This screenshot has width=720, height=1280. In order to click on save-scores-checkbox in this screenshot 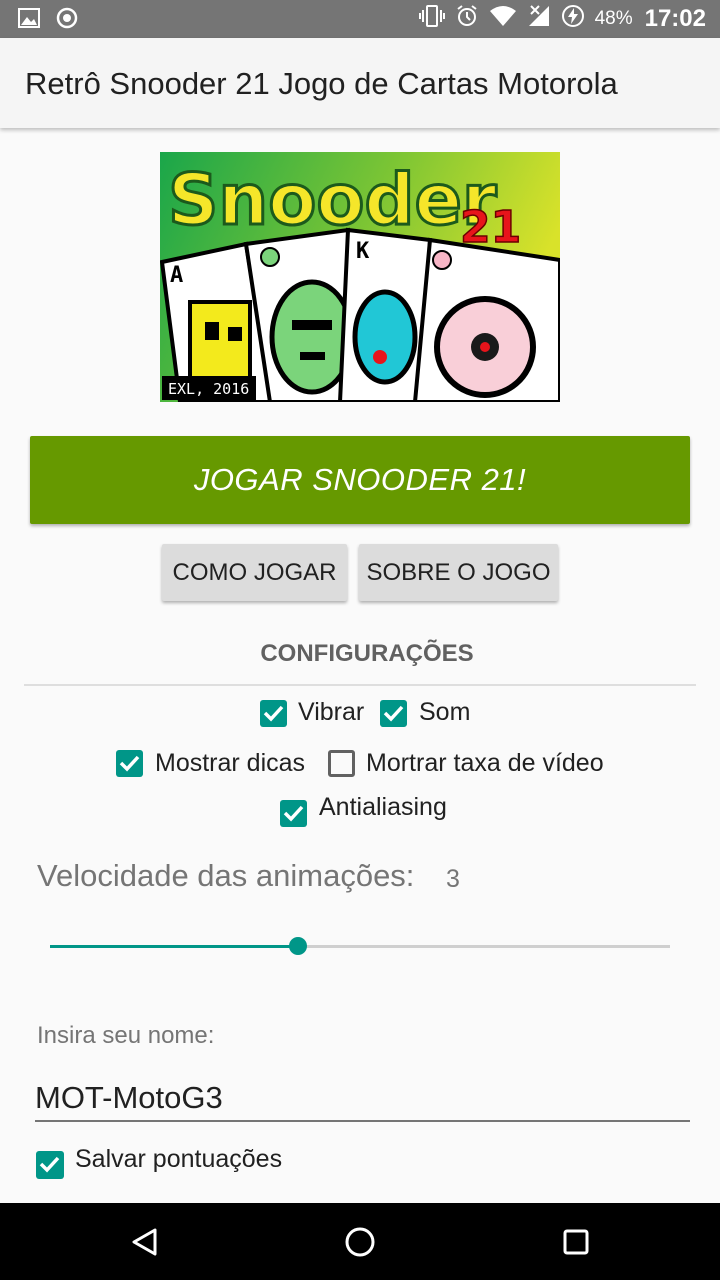, I will do `click(50, 1165)`.